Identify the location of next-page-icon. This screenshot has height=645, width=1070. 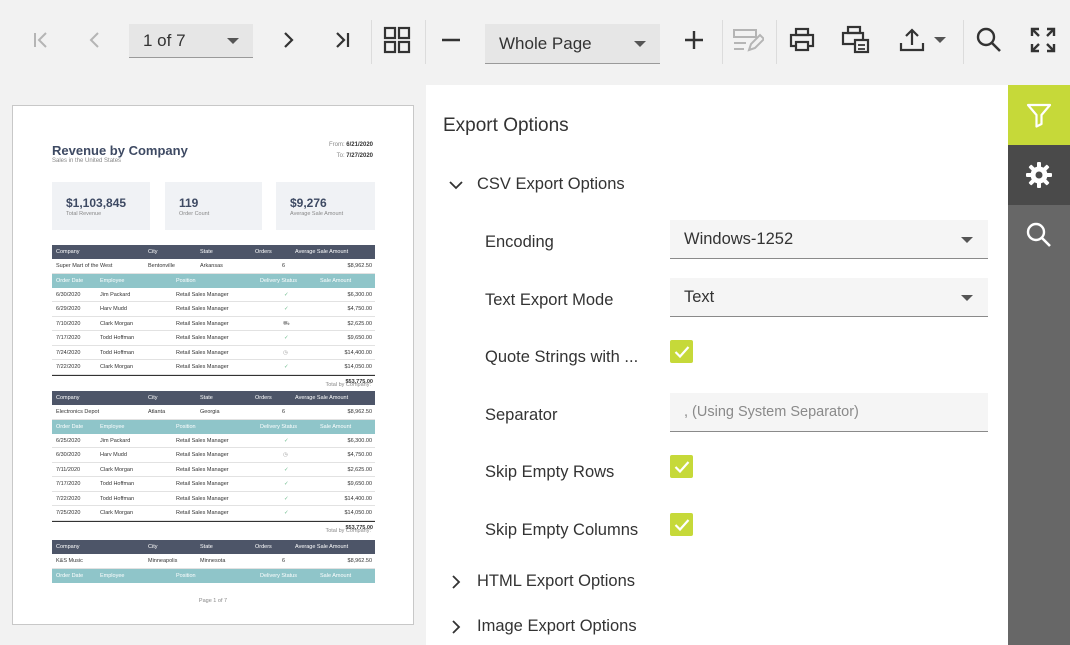
(289, 40).